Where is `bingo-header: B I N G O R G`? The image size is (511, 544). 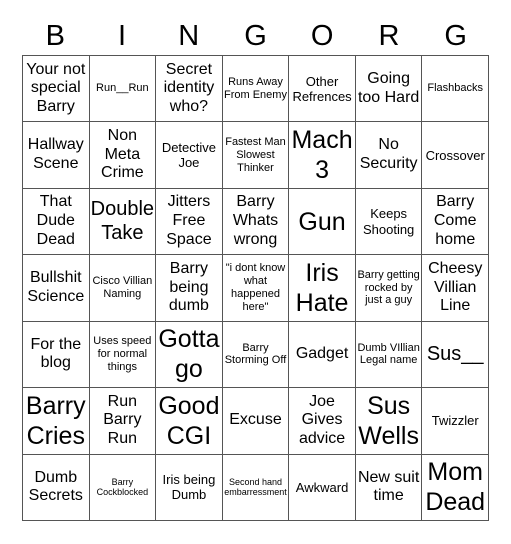 bingo-header: B I N G O R G is located at coordinates (255, 36).